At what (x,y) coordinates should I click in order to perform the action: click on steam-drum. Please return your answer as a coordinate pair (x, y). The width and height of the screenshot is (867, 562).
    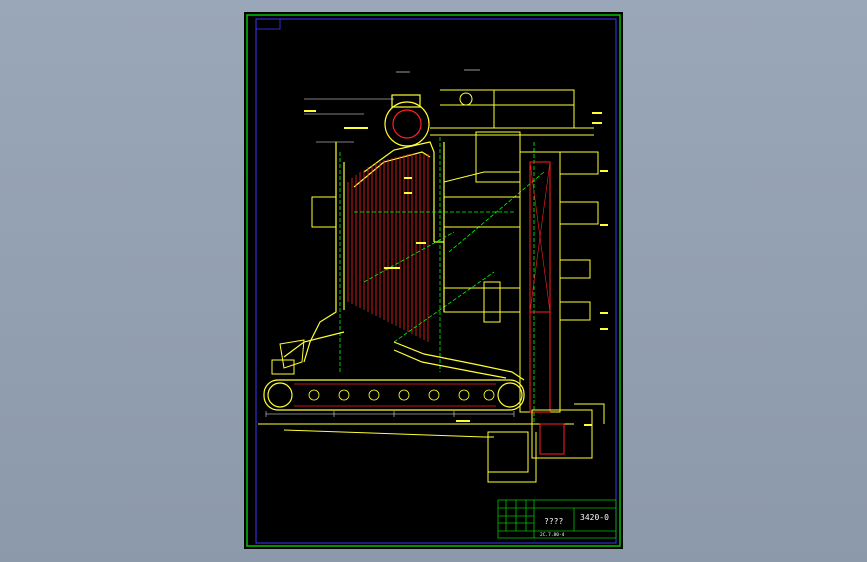
    Looking at the image, I should click on (407, 120).